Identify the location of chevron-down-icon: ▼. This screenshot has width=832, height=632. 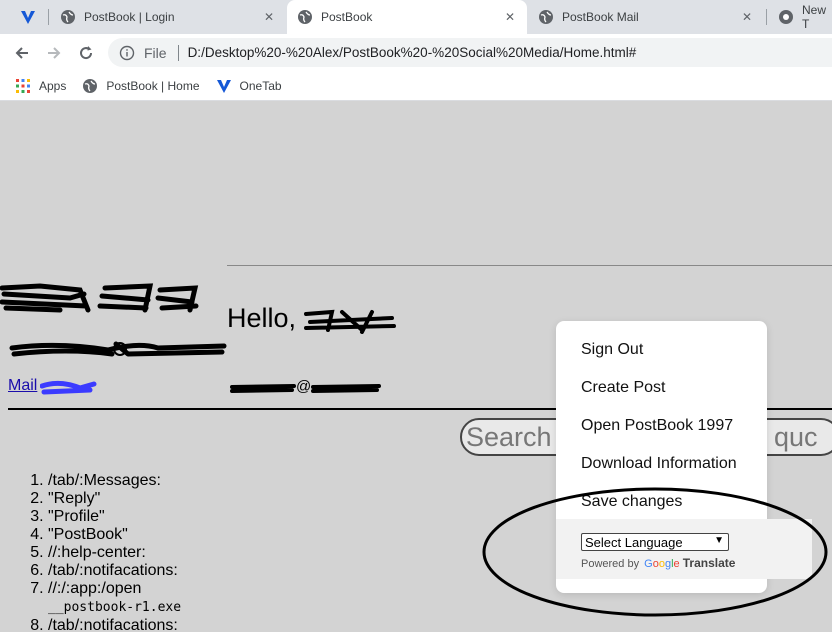
(719, 540).